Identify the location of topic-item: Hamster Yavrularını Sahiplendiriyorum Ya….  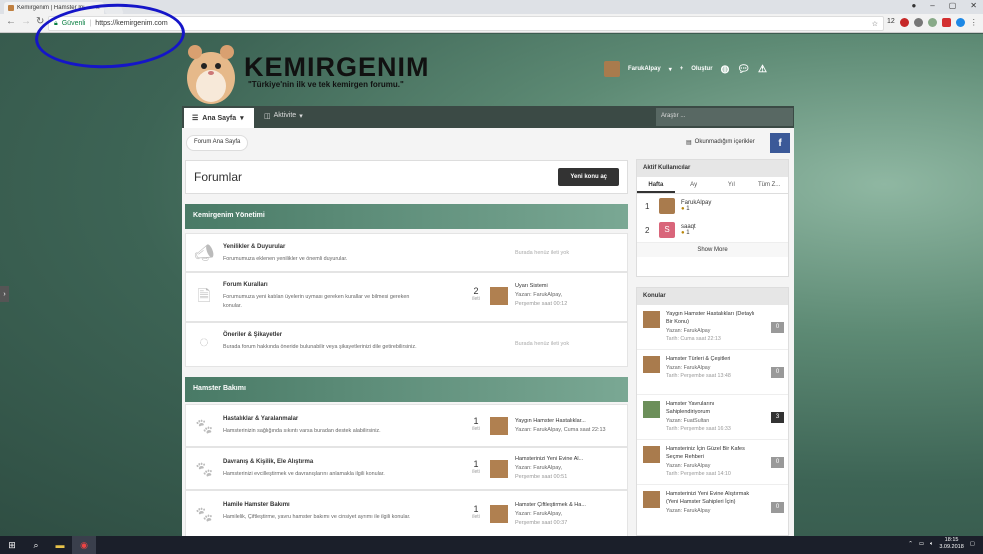
(712, 417).